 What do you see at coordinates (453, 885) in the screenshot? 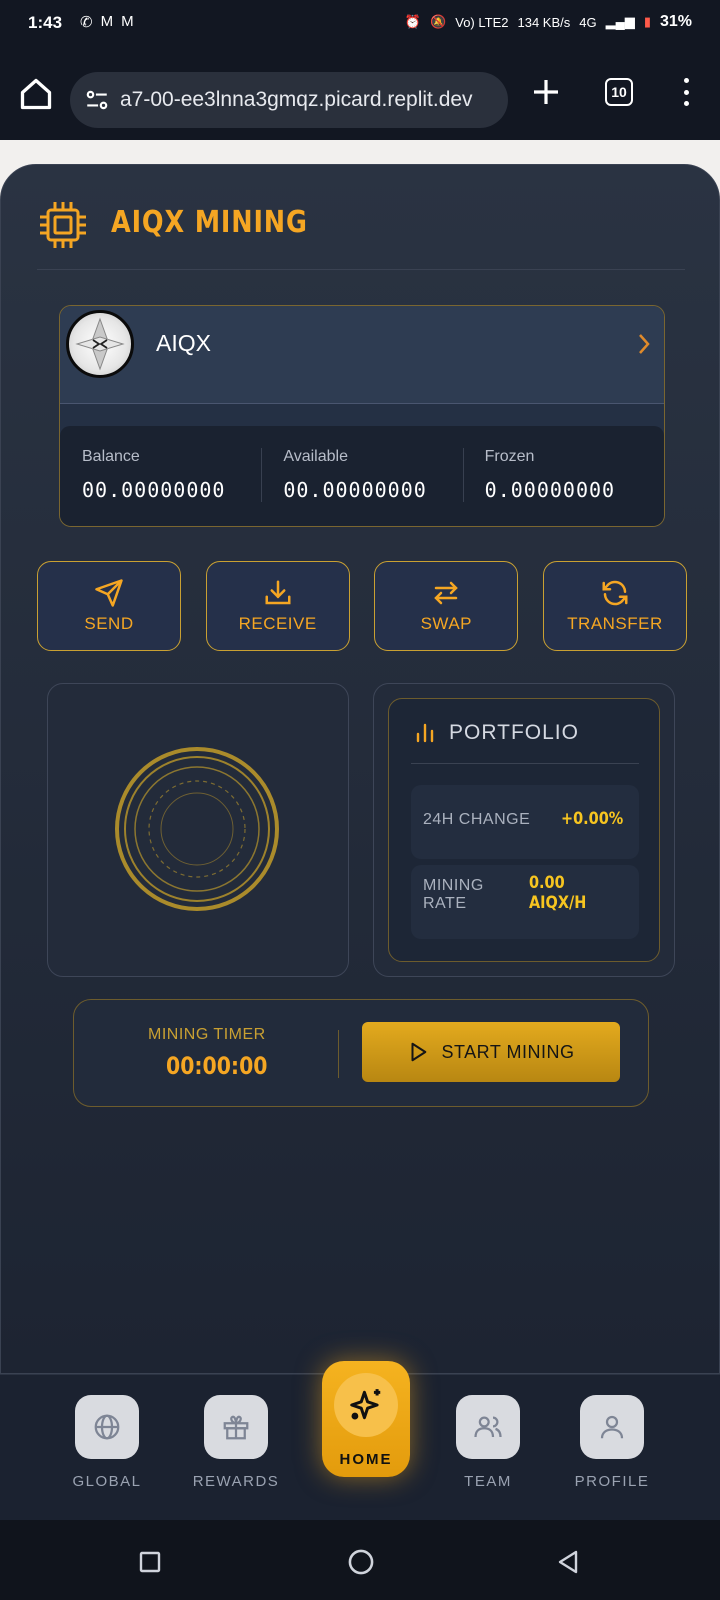
I see `rate-label-line1: MINING` at bounding box center [453, 885].